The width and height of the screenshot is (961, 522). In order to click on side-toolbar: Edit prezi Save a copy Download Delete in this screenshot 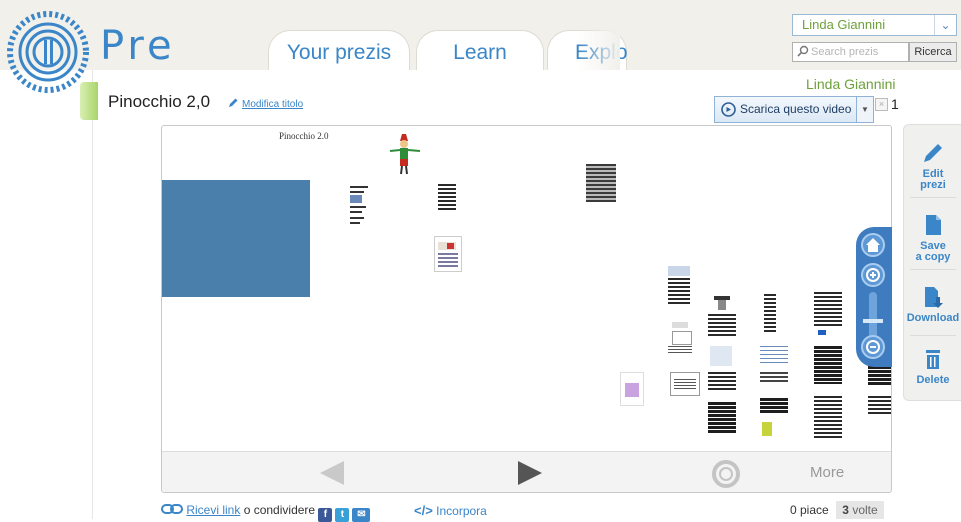, I will do `click(932, 262)`.